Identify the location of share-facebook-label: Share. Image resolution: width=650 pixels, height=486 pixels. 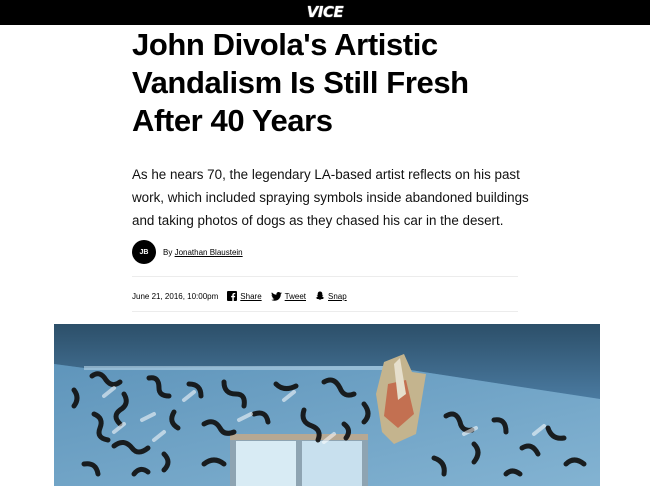
(251, 296).